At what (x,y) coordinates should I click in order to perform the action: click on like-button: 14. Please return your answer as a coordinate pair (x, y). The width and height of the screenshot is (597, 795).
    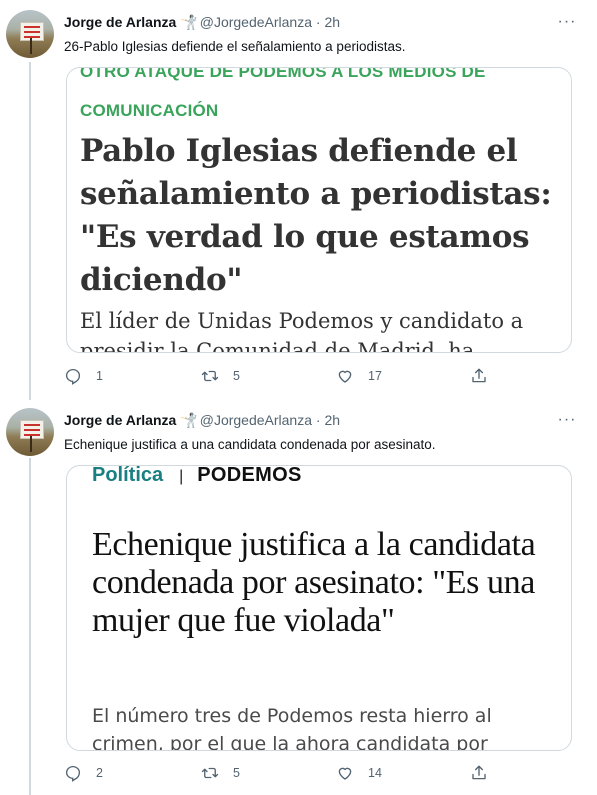
    Looking at the image, I should click on (359, 773).